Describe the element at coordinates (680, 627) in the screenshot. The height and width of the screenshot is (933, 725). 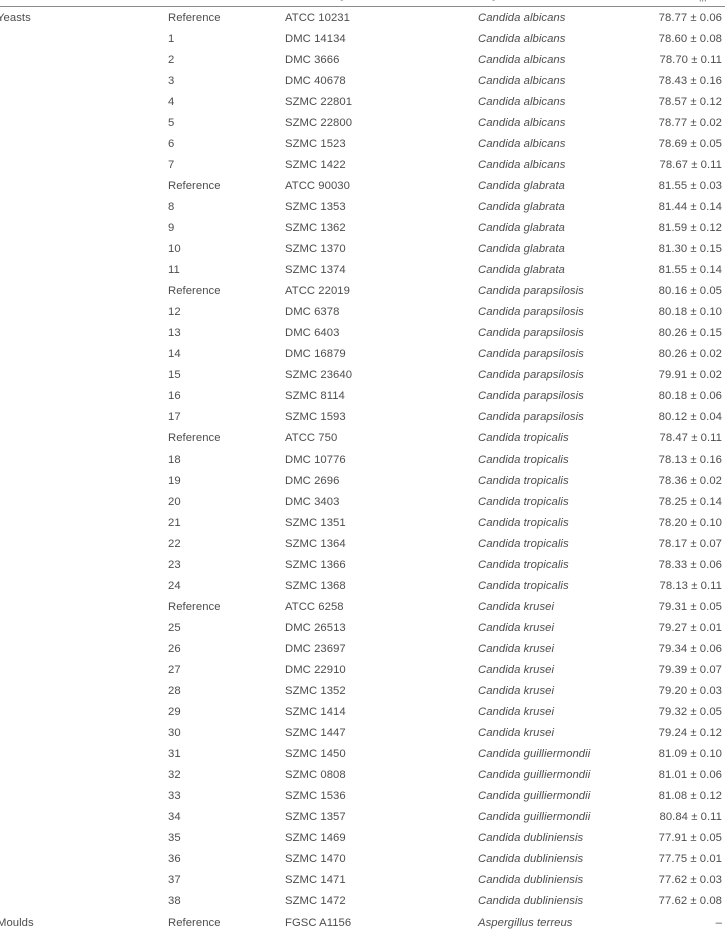
I see `cell-melting-temperature: 79.27 ± 0.01` at that location.